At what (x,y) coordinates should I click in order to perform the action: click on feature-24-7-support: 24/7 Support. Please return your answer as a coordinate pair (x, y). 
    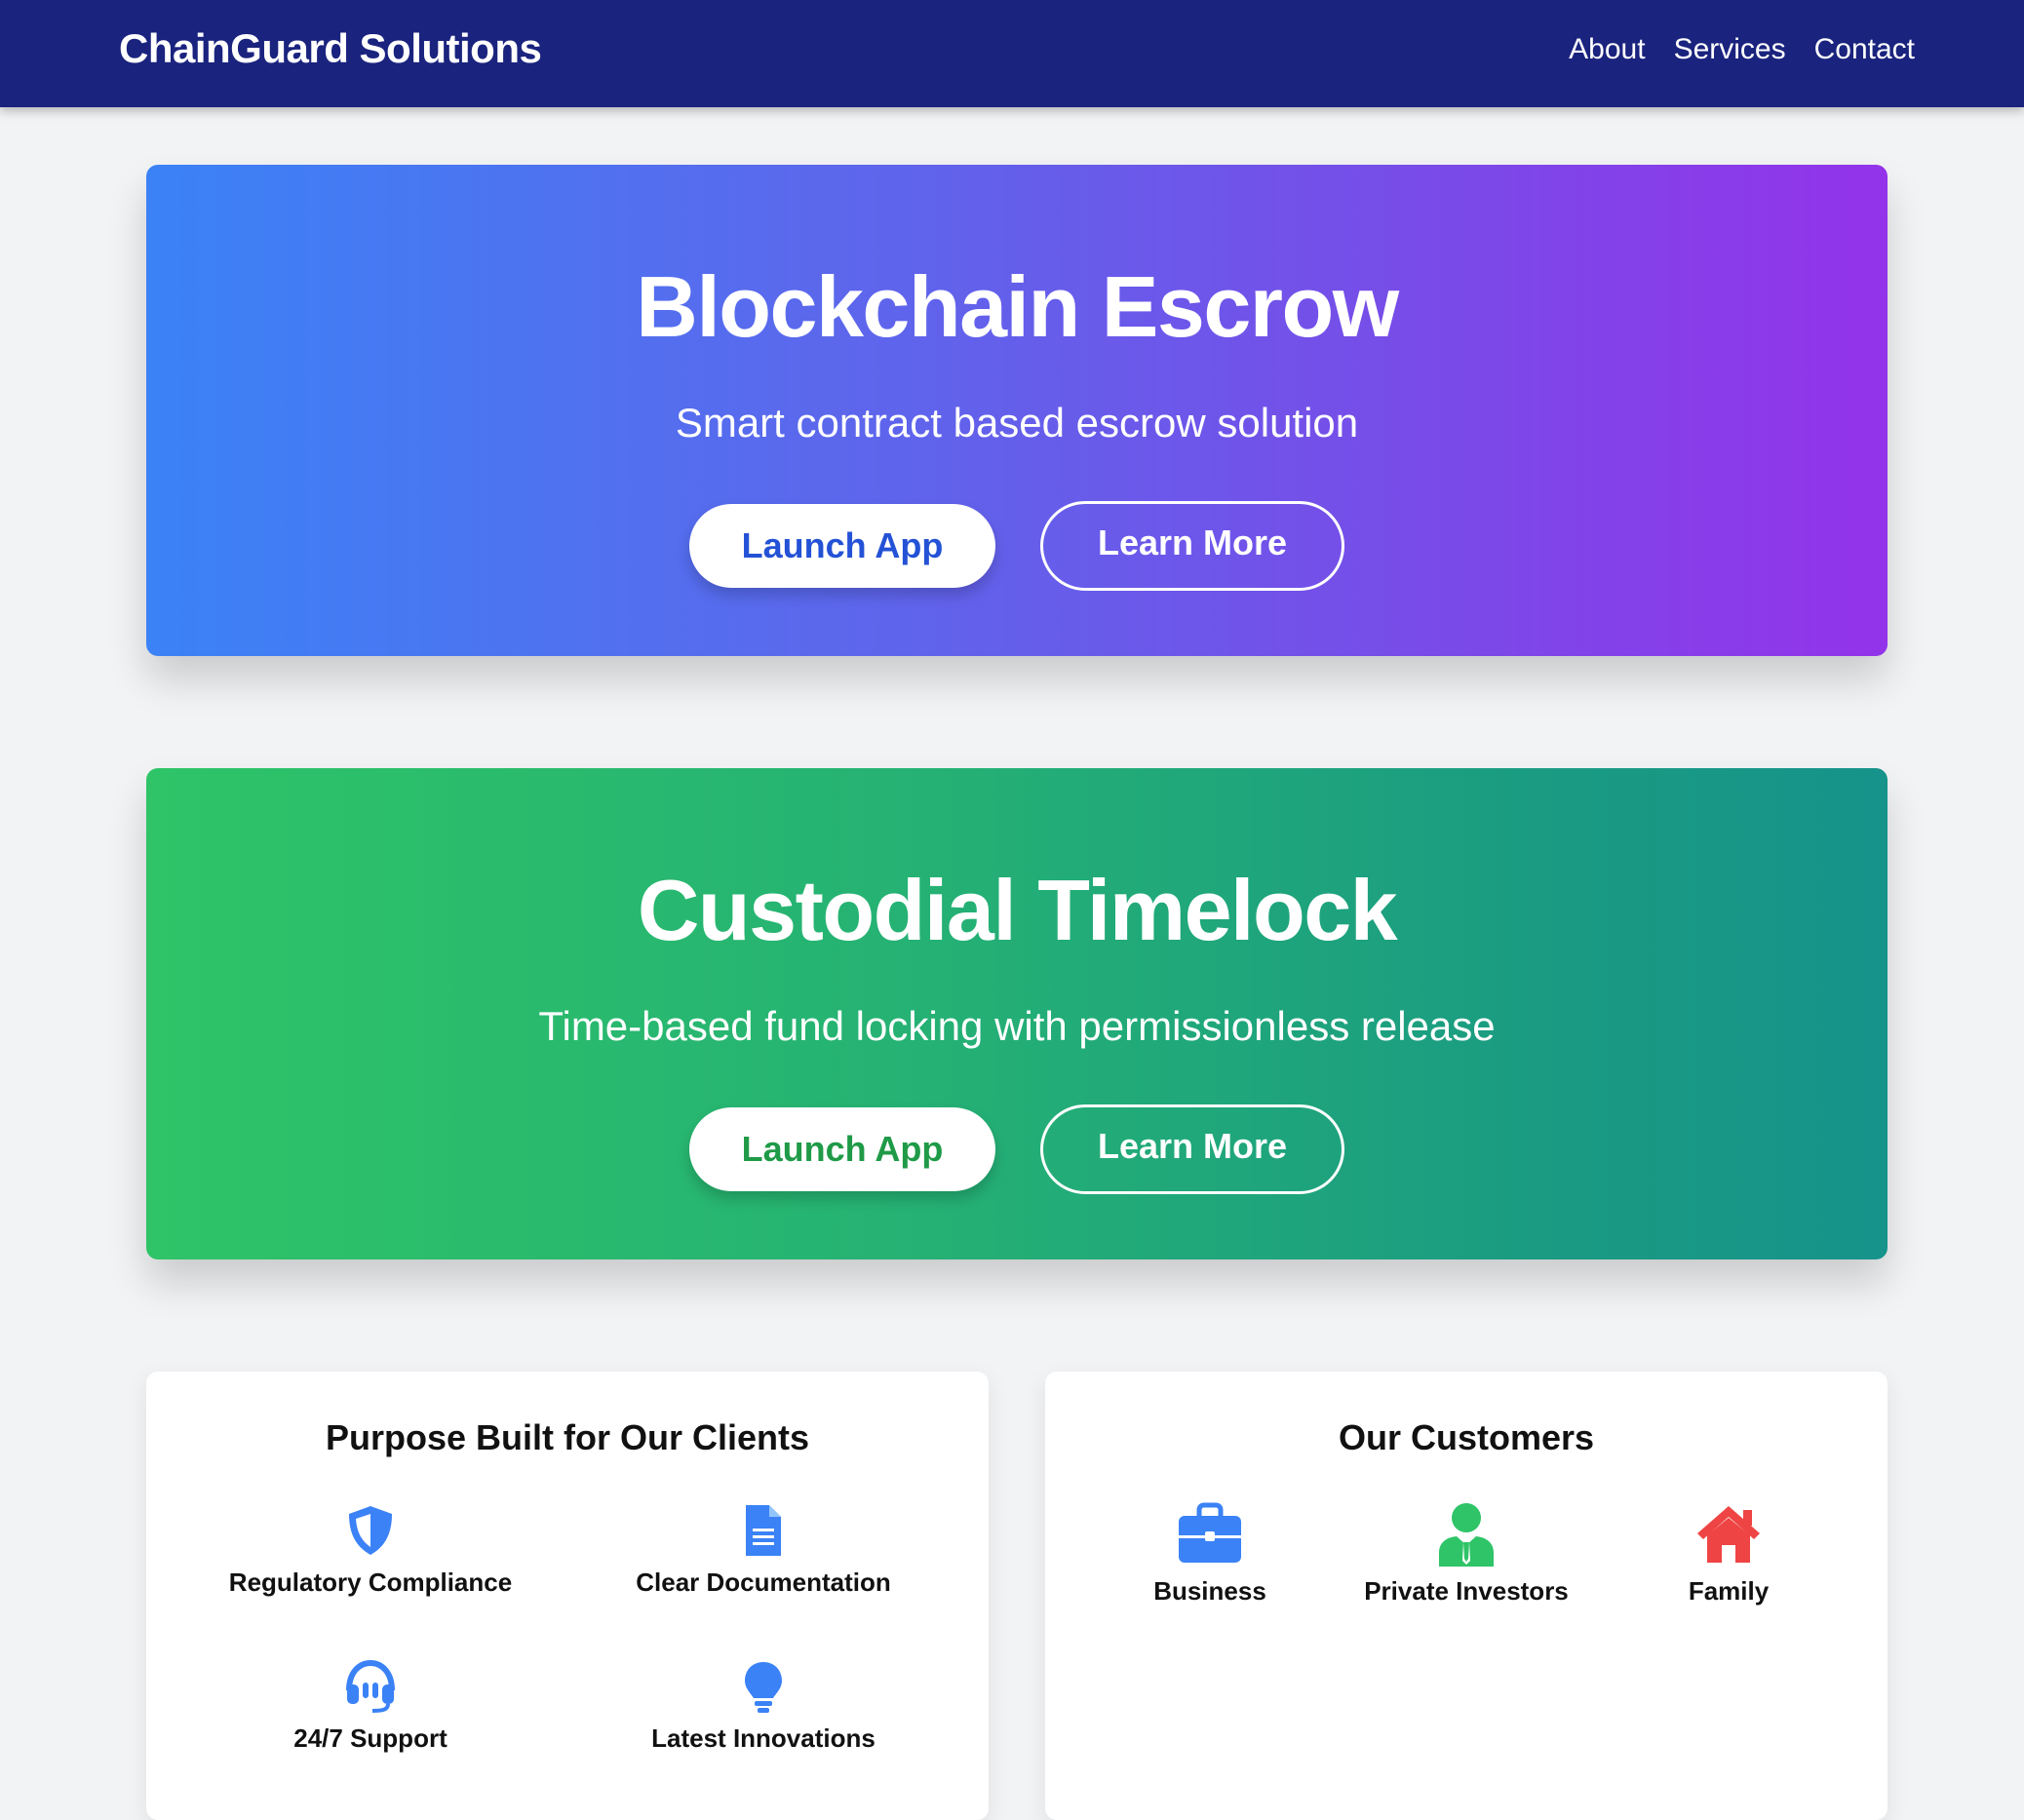
    Looking at the image, I should click on (370, 1706).